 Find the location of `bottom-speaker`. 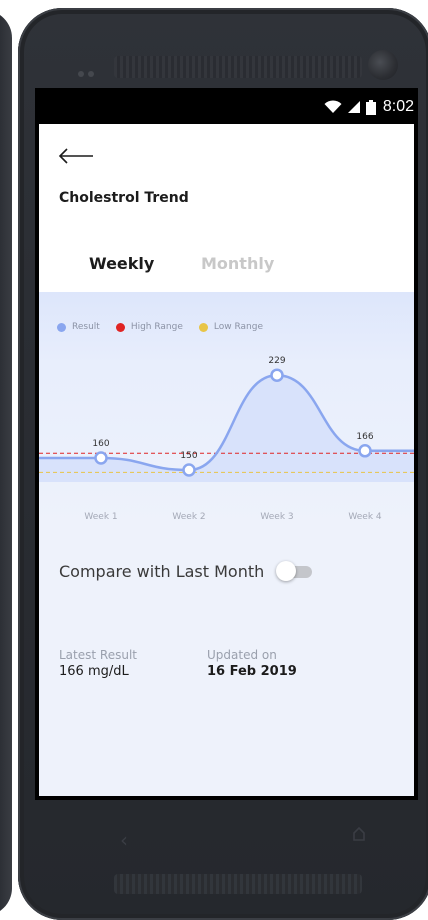

bottom-speaker is located at coordinates (238, 884).